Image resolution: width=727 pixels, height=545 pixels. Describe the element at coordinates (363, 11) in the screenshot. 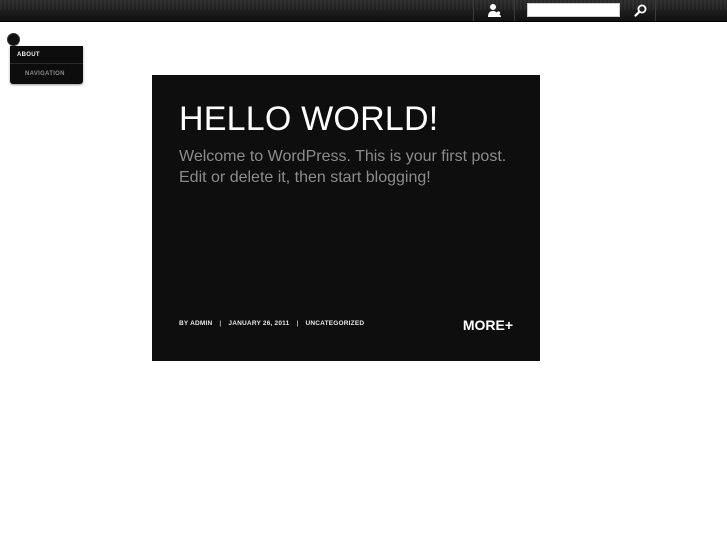

I see `top-bar` at that location.